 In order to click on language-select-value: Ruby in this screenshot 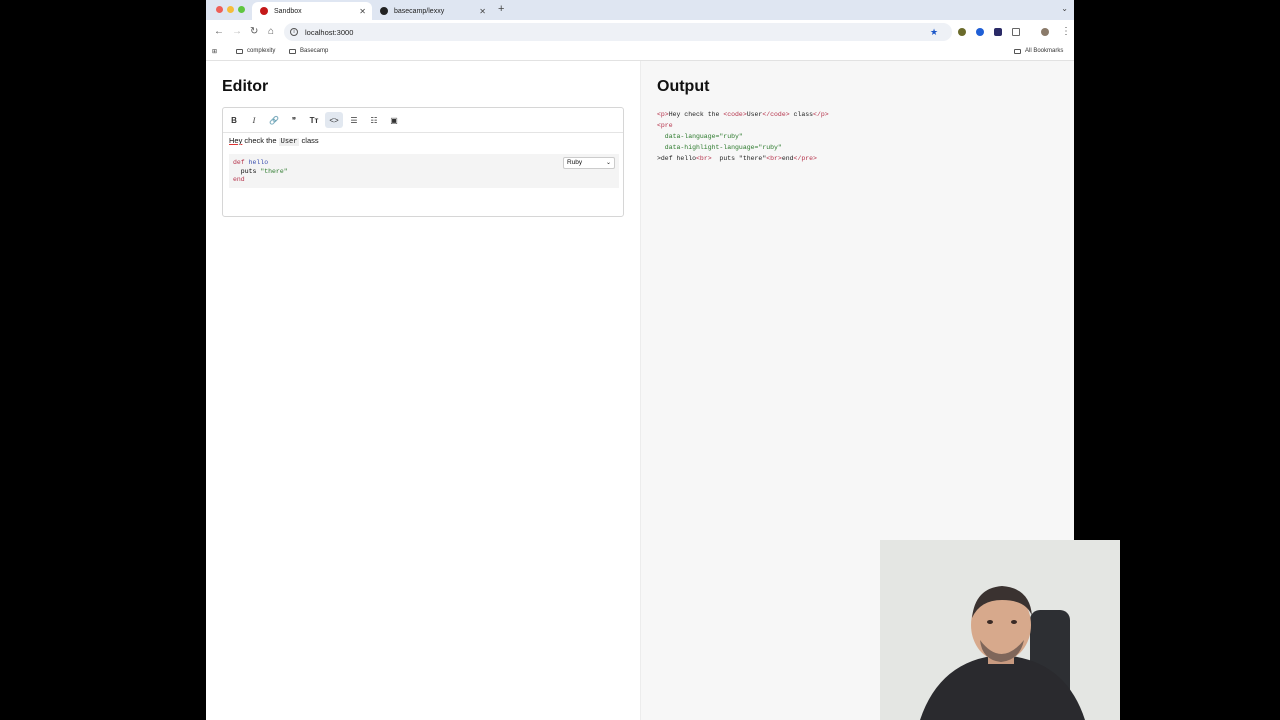, I will do `click(575, 162)`.